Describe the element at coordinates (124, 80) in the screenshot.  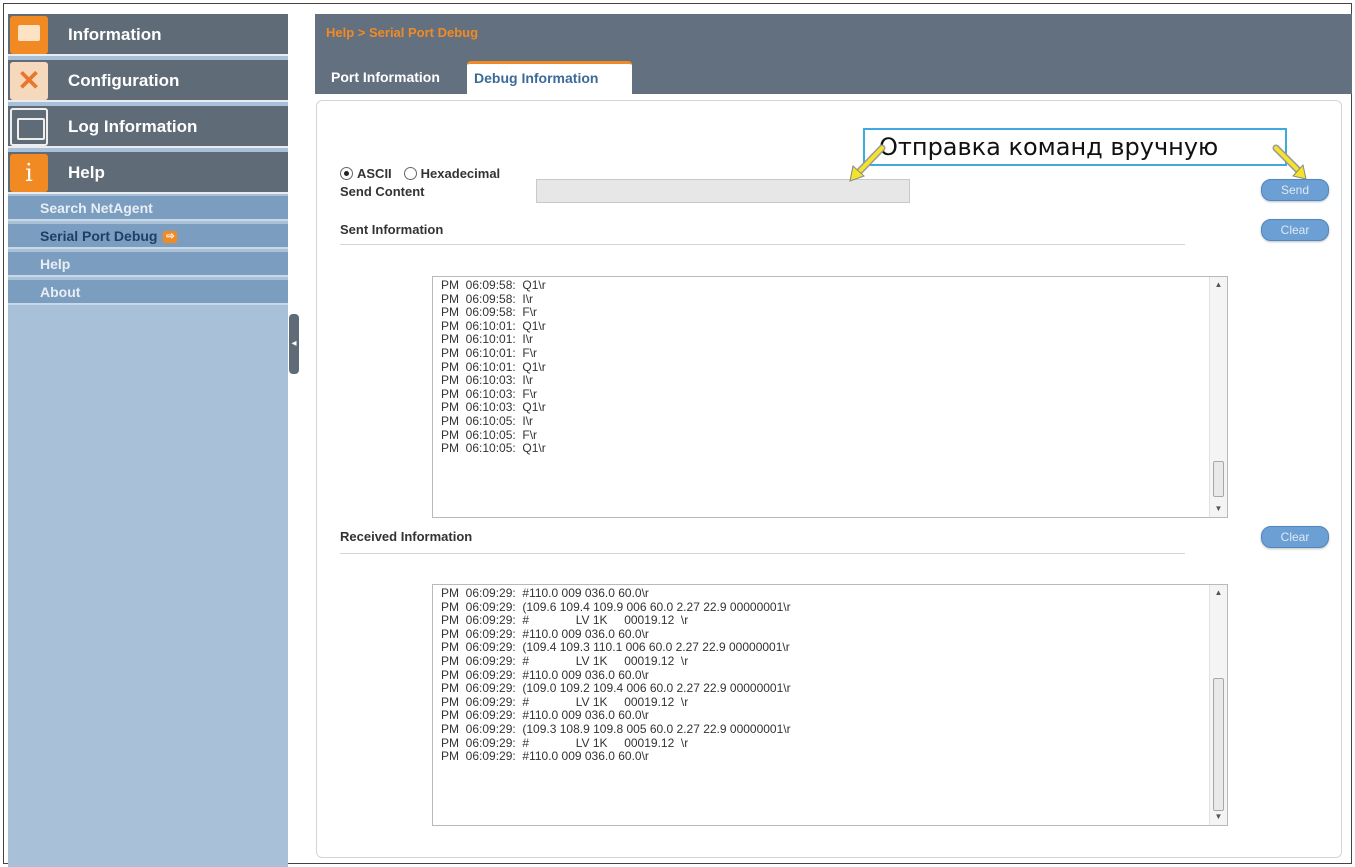
I see `sidebar-item-label: Configuration` at that location.